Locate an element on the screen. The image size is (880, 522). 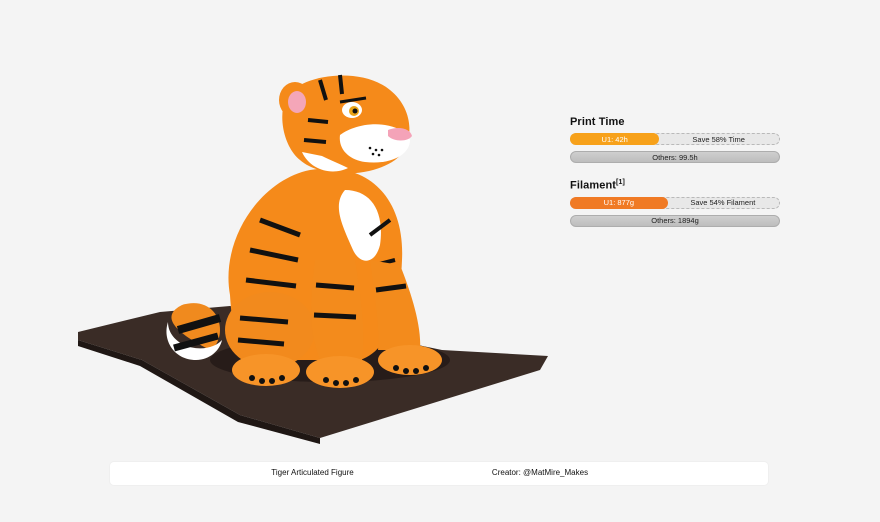
filament-u1-label: U1: 877g is located at coordinates (619, 203).